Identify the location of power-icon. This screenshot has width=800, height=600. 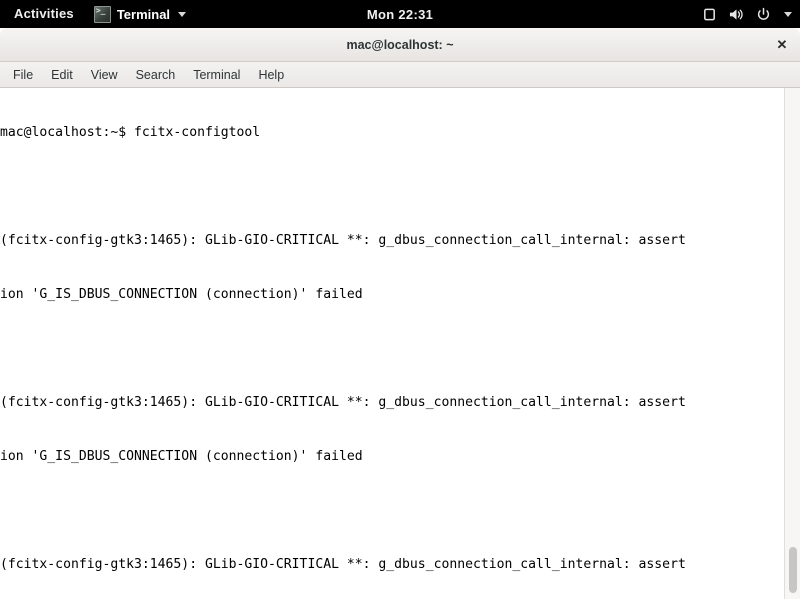
(763, 14).